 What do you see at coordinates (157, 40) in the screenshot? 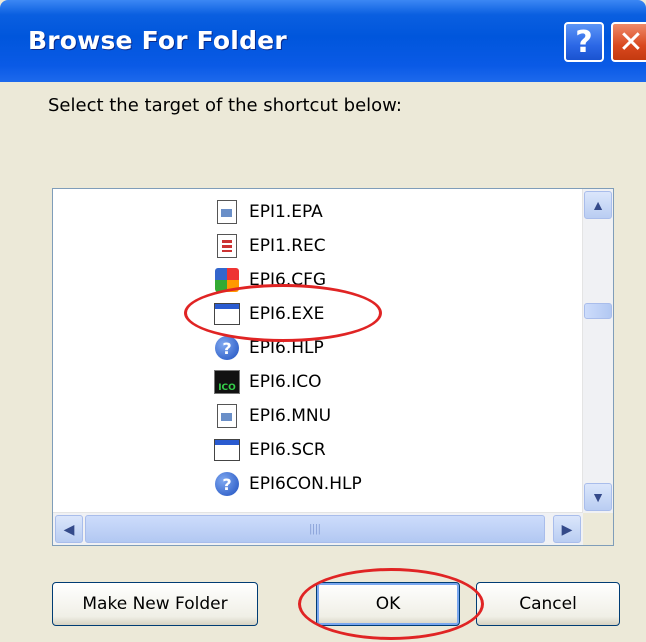
I see `dialog-title: Browse For Folder` at bounding box center [157, 40].